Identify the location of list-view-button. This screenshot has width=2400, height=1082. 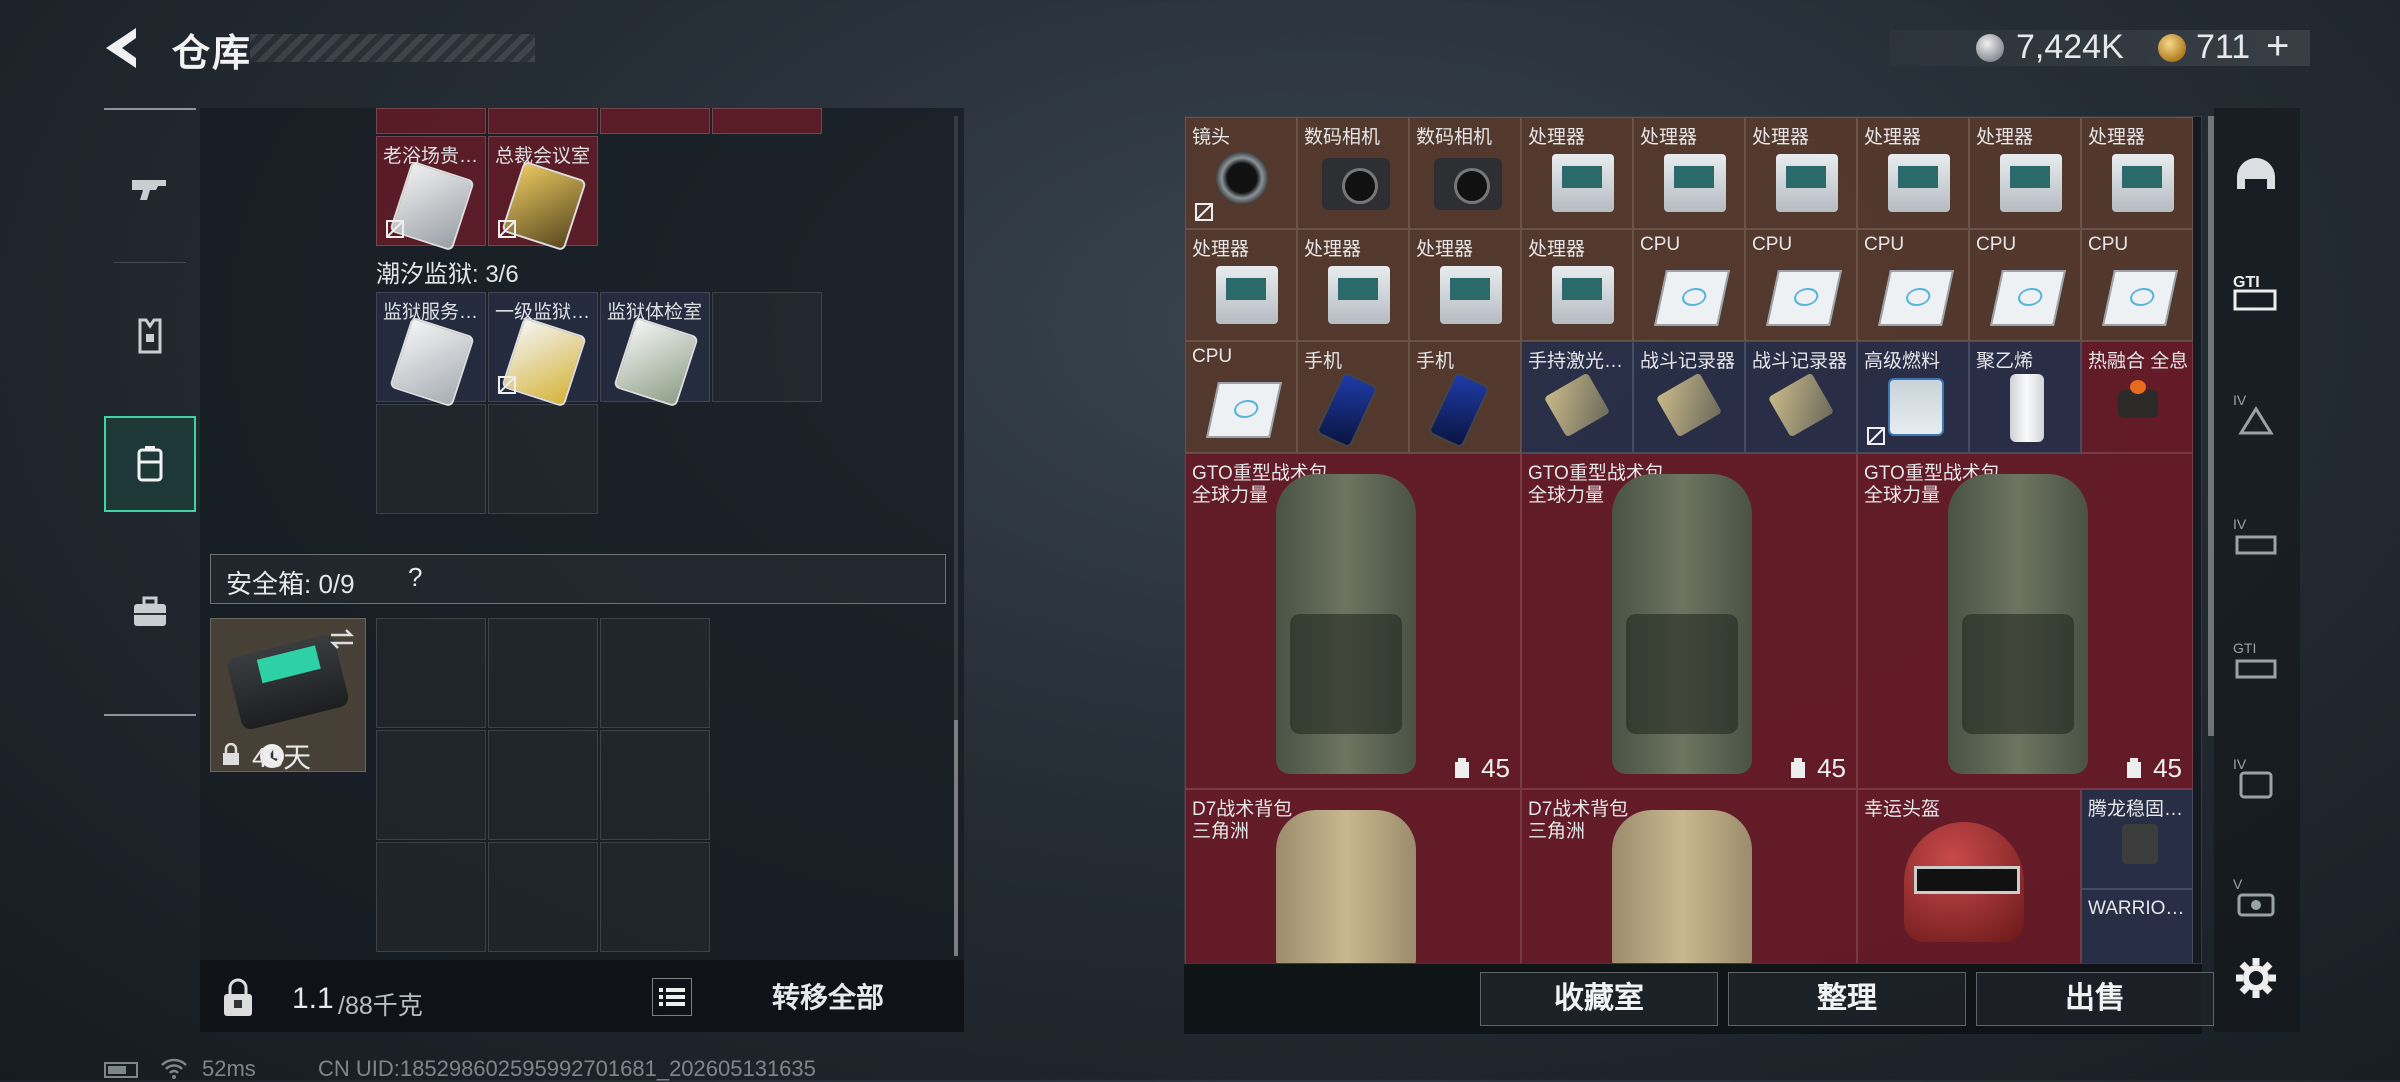
(672, 997).